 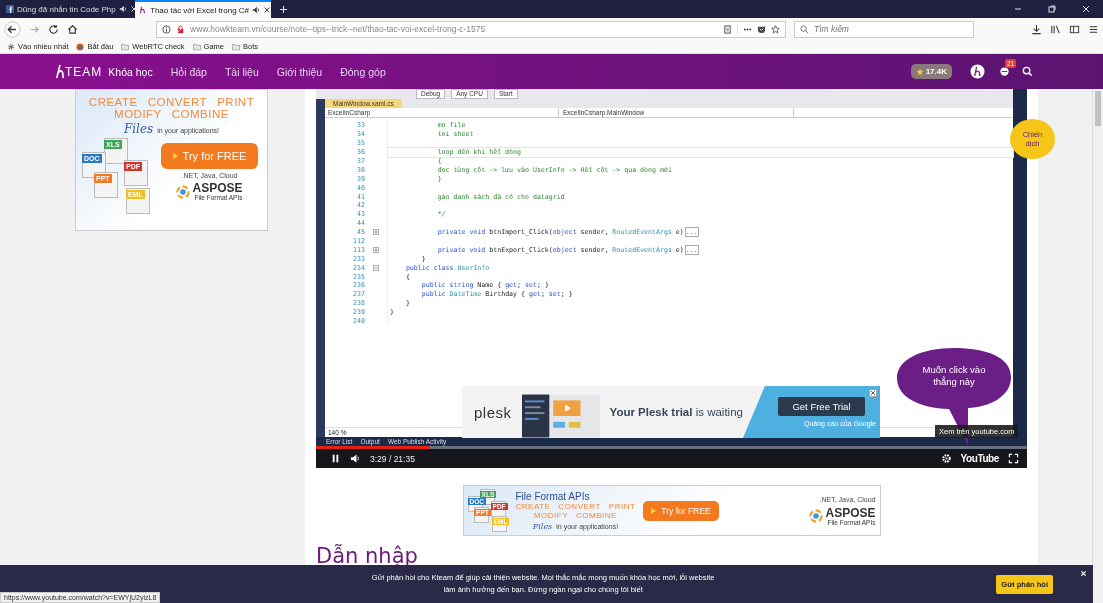 I want to click on pocket-icon, so click(x=761, y=29).